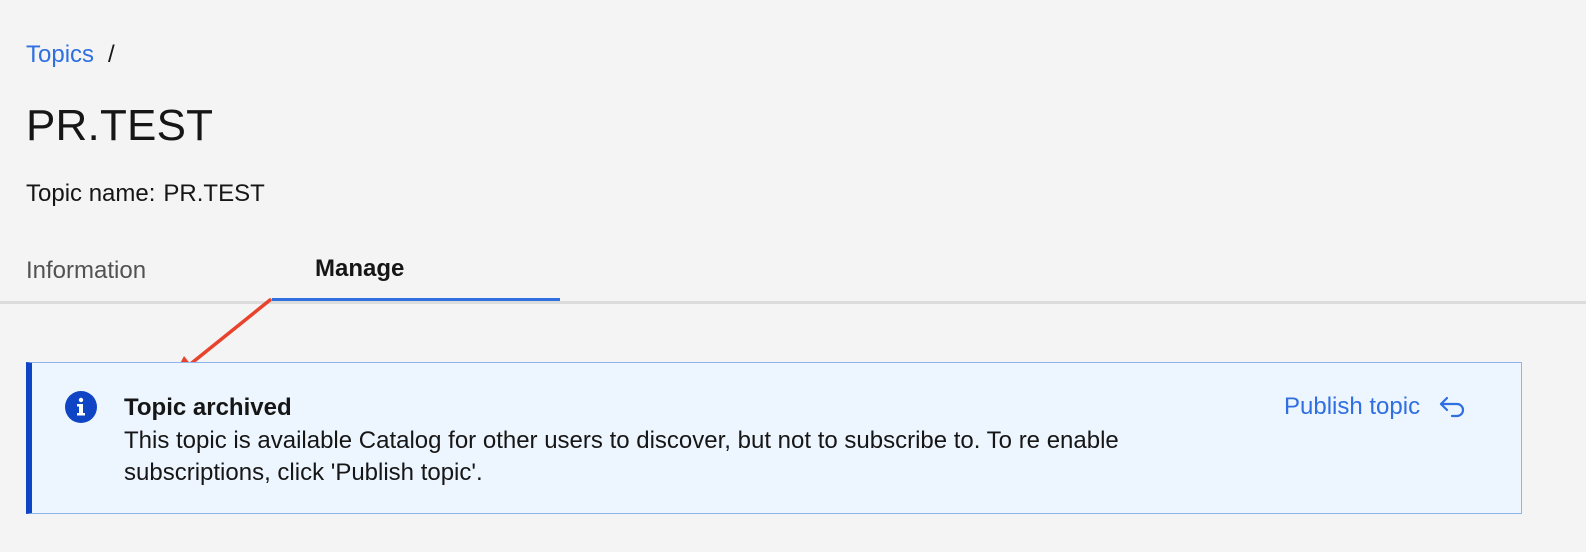 Image resolution: width=1586 pixels, height=552 pixels. Describe the element at coordinates (86, 270) in the screenshot. I see `tab-information: Information` at that location.